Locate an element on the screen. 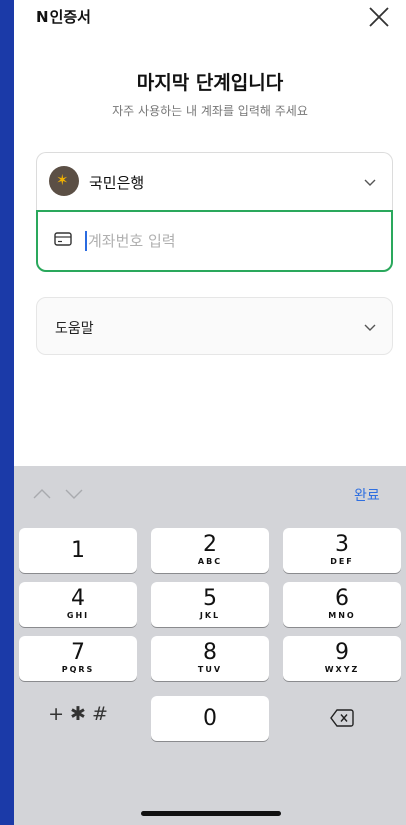 The width and height of the screenshot is (406, 825). key-digit: 1 is located at coordinates (78, 550).